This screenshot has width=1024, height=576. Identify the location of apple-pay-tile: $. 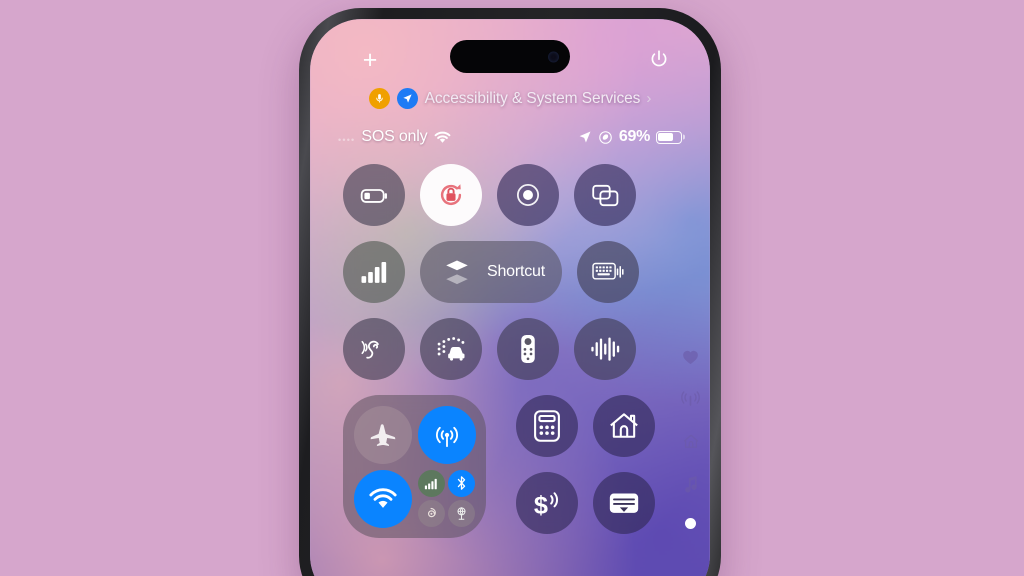
(547, 503).